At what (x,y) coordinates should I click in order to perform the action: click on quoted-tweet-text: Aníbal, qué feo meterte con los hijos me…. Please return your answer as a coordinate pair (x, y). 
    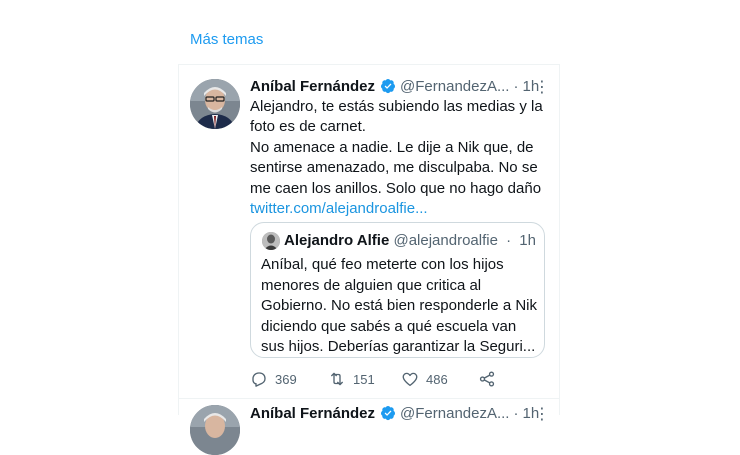
    Looking at the image, I should click on (399, 306).